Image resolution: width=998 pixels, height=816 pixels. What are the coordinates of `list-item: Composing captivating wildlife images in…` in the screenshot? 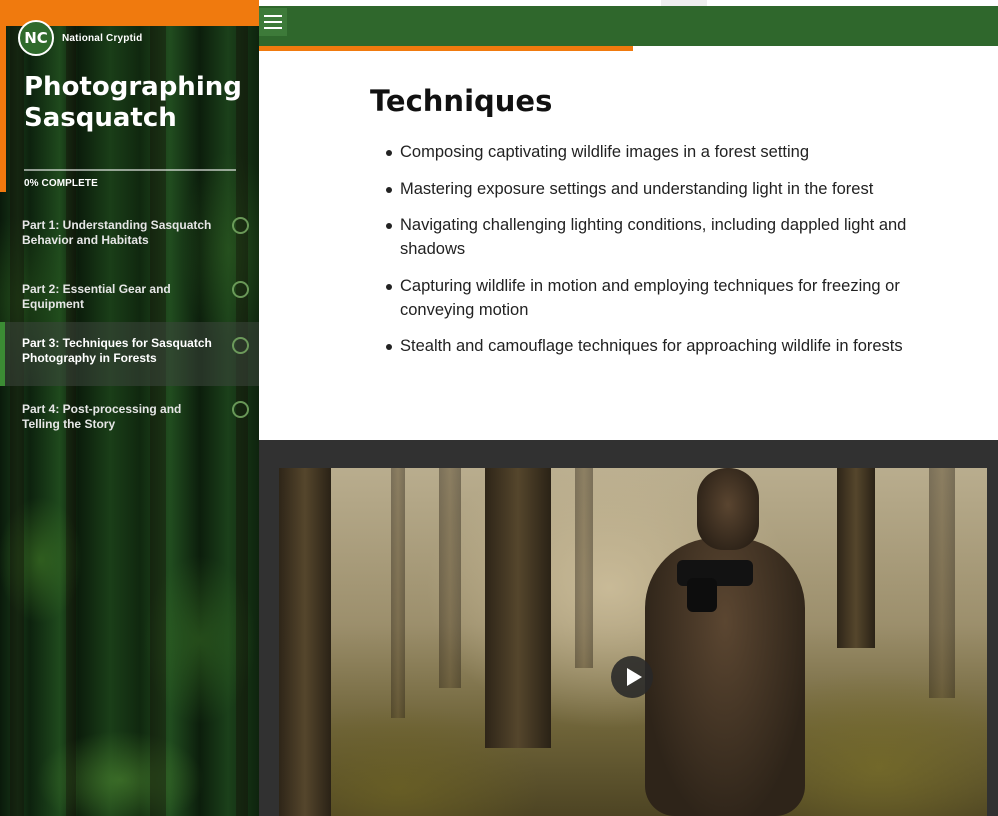 It's located at (640, 152).